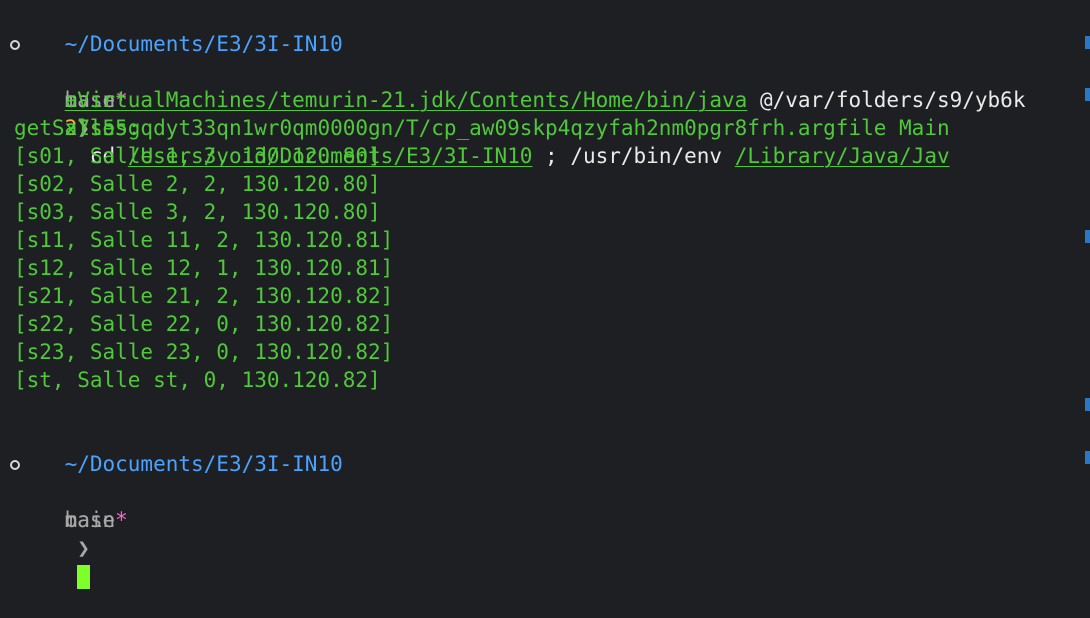 This screenshot has width=1090, height=618. I want to click on cursor-block-icon, so click(84, 577).